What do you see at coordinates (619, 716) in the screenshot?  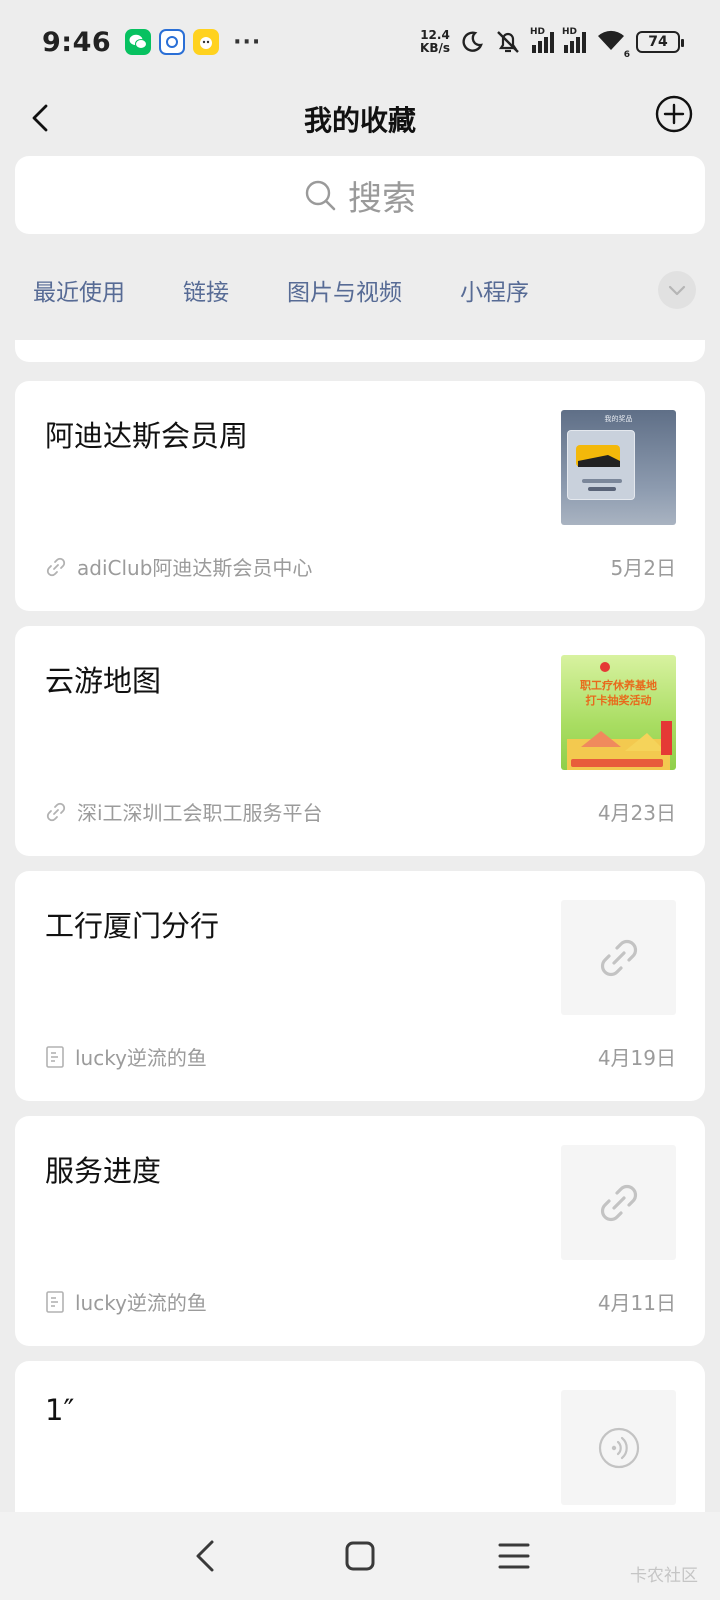 I see `poster-artwork` at bounding box center [619, 716].